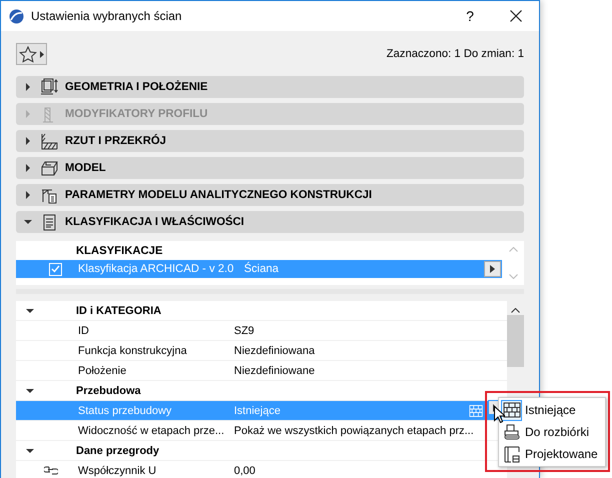 The width and height of the screenshot is (612, 478). Describe the element at coordinates (515, 310) in the screenshot. I see `scroll-up-icon` at that location.